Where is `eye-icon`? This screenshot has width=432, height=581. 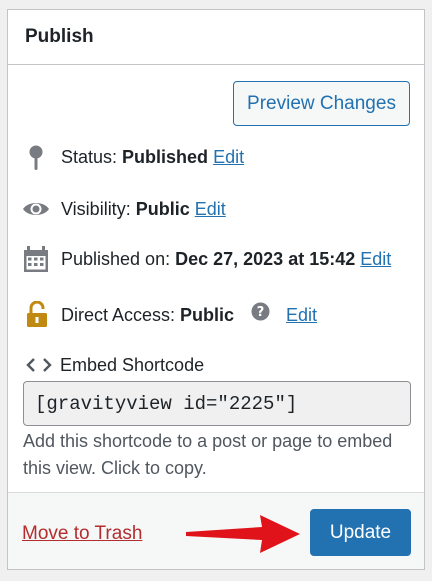
eye-icon is located at coordinates (36, 209).